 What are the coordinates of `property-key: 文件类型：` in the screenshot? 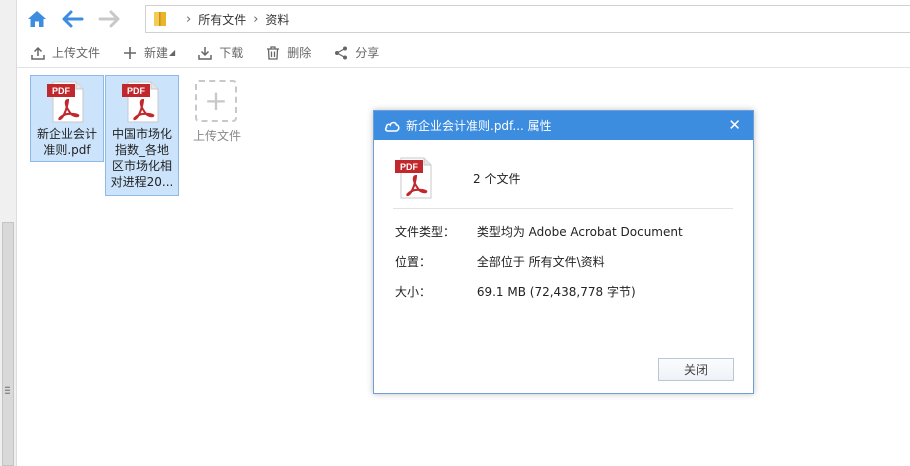 It's located at (425, 232).